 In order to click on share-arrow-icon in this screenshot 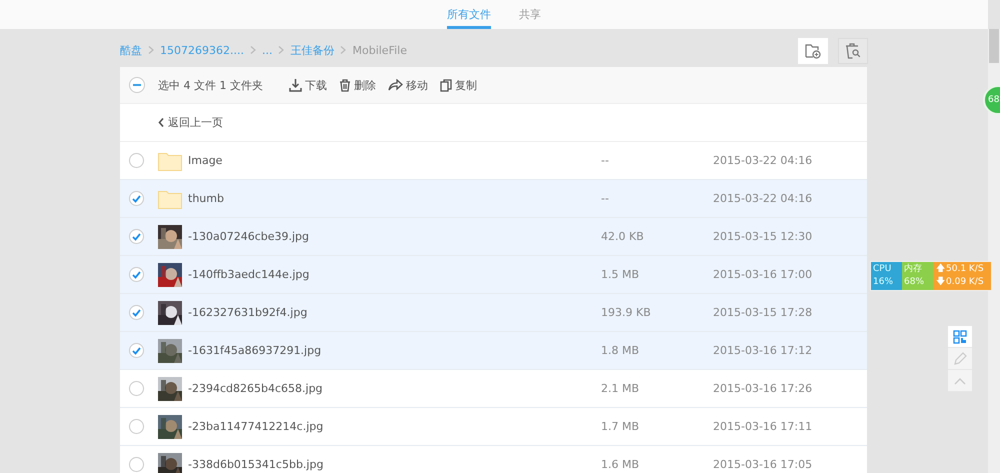, I will do `click(395, 85)`.